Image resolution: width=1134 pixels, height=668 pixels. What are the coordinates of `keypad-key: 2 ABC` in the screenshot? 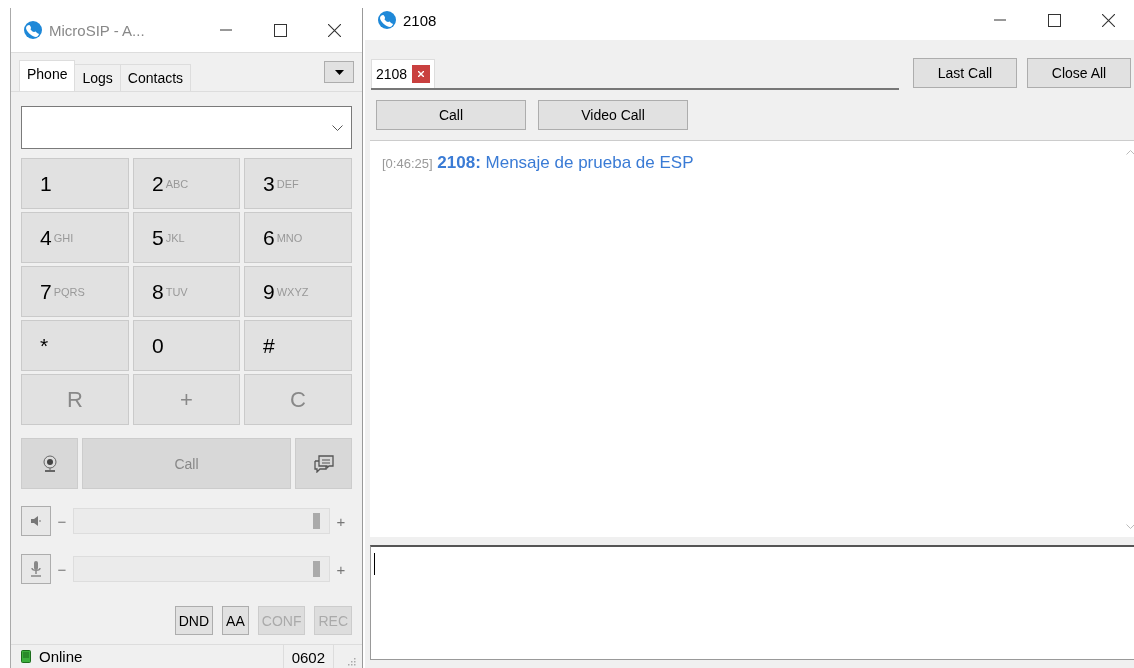 It's located at (186, 183).